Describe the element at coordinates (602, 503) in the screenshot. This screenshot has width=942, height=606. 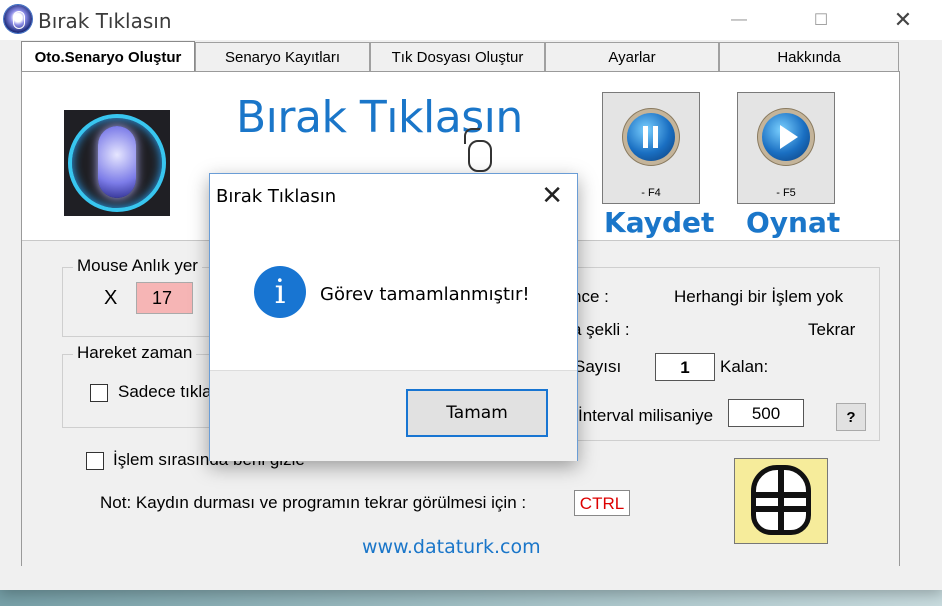
I see `ctrl-key-field: CTRL` at that location.